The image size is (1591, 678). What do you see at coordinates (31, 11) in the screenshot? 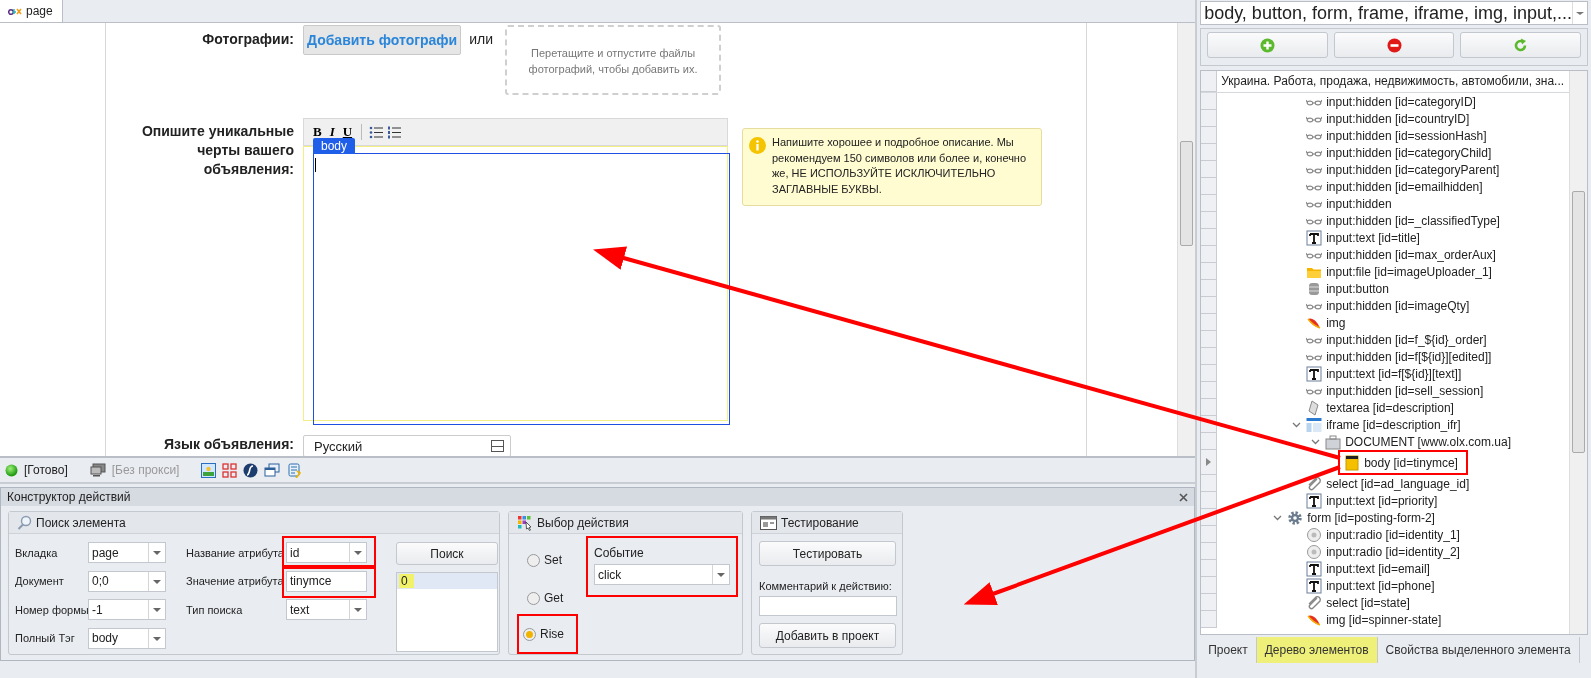
I see `browser-tab: page` at bounding box center [31, 11].